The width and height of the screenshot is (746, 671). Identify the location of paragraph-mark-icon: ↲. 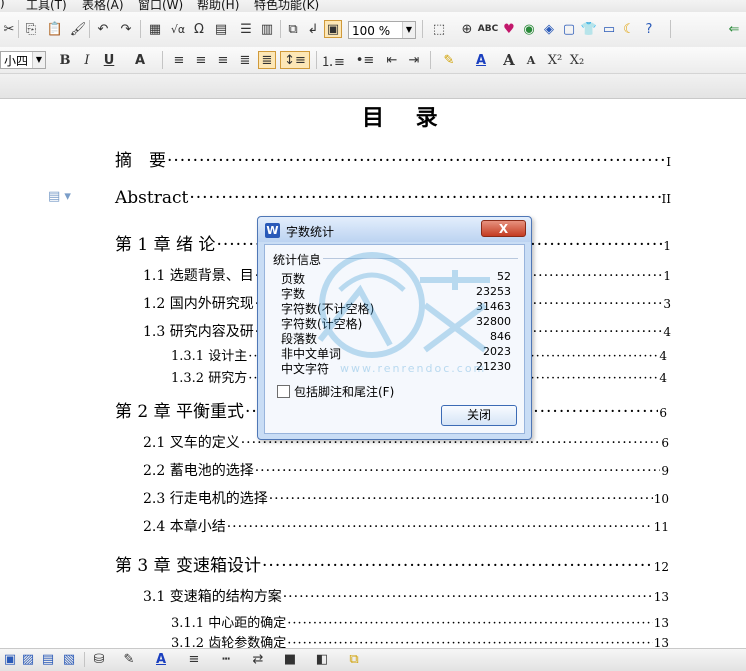
(313, 29).